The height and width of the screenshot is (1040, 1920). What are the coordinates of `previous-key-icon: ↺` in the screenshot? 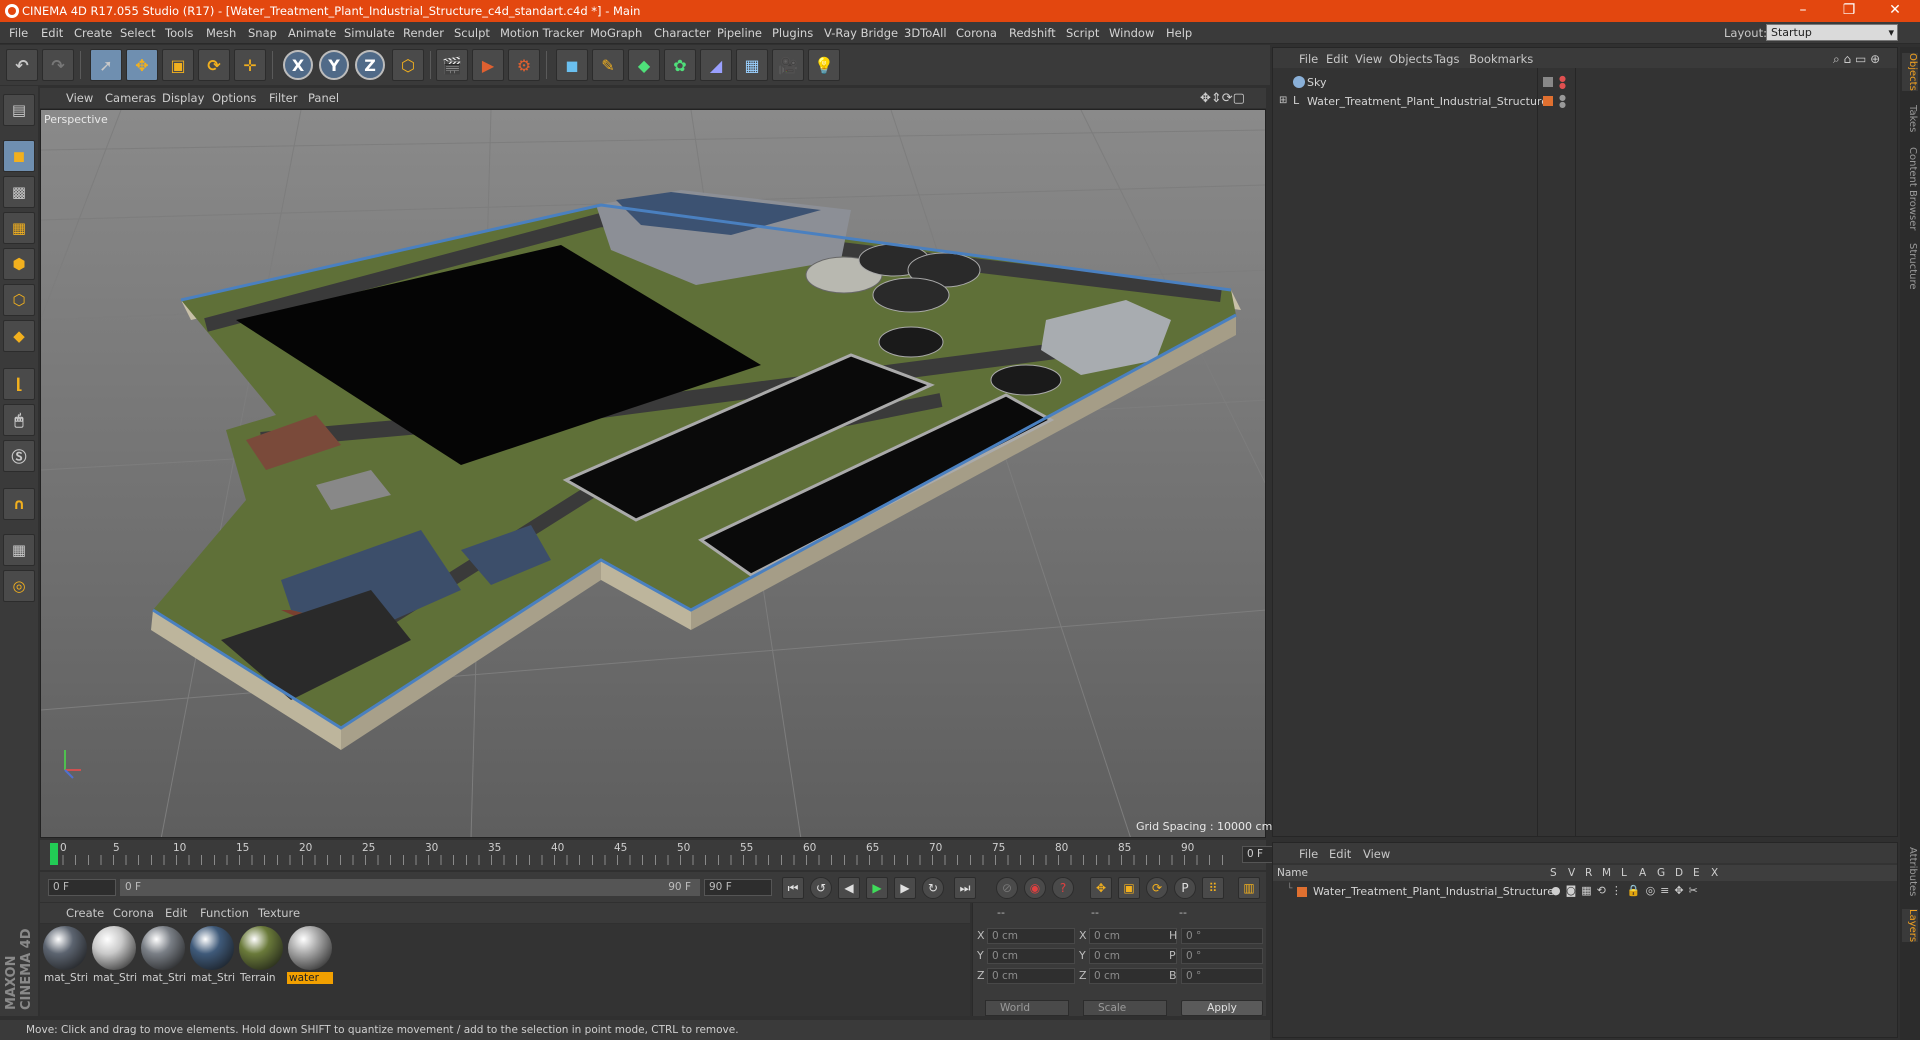 It's located at (821, 888).